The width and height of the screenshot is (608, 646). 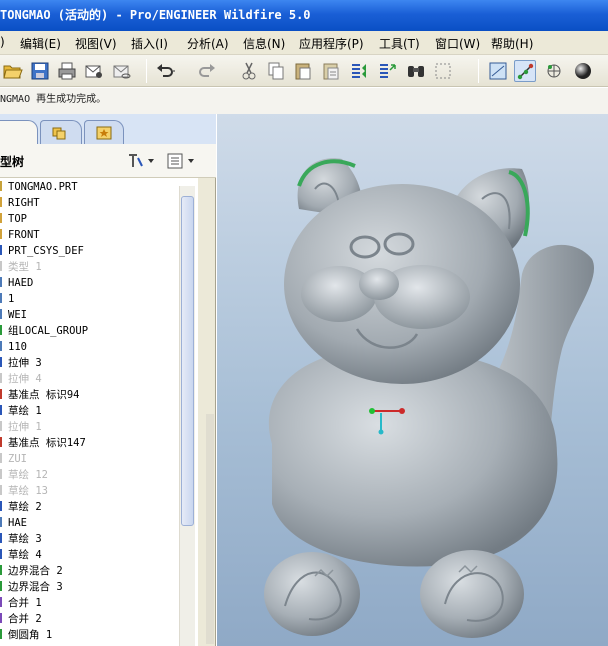 I want to click on tree-row: PRT_CSYS_DEF, so click(x=42, y=251).